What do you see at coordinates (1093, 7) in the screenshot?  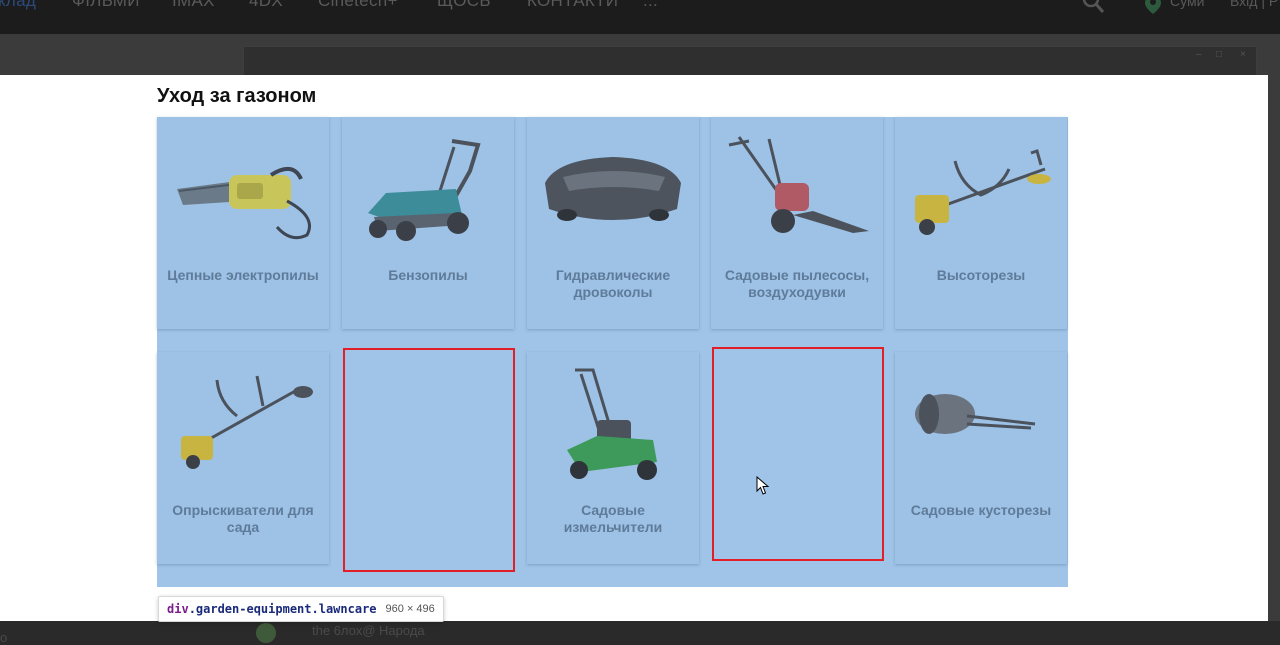 I see `search-icon` at bounding box center [1093, 7].